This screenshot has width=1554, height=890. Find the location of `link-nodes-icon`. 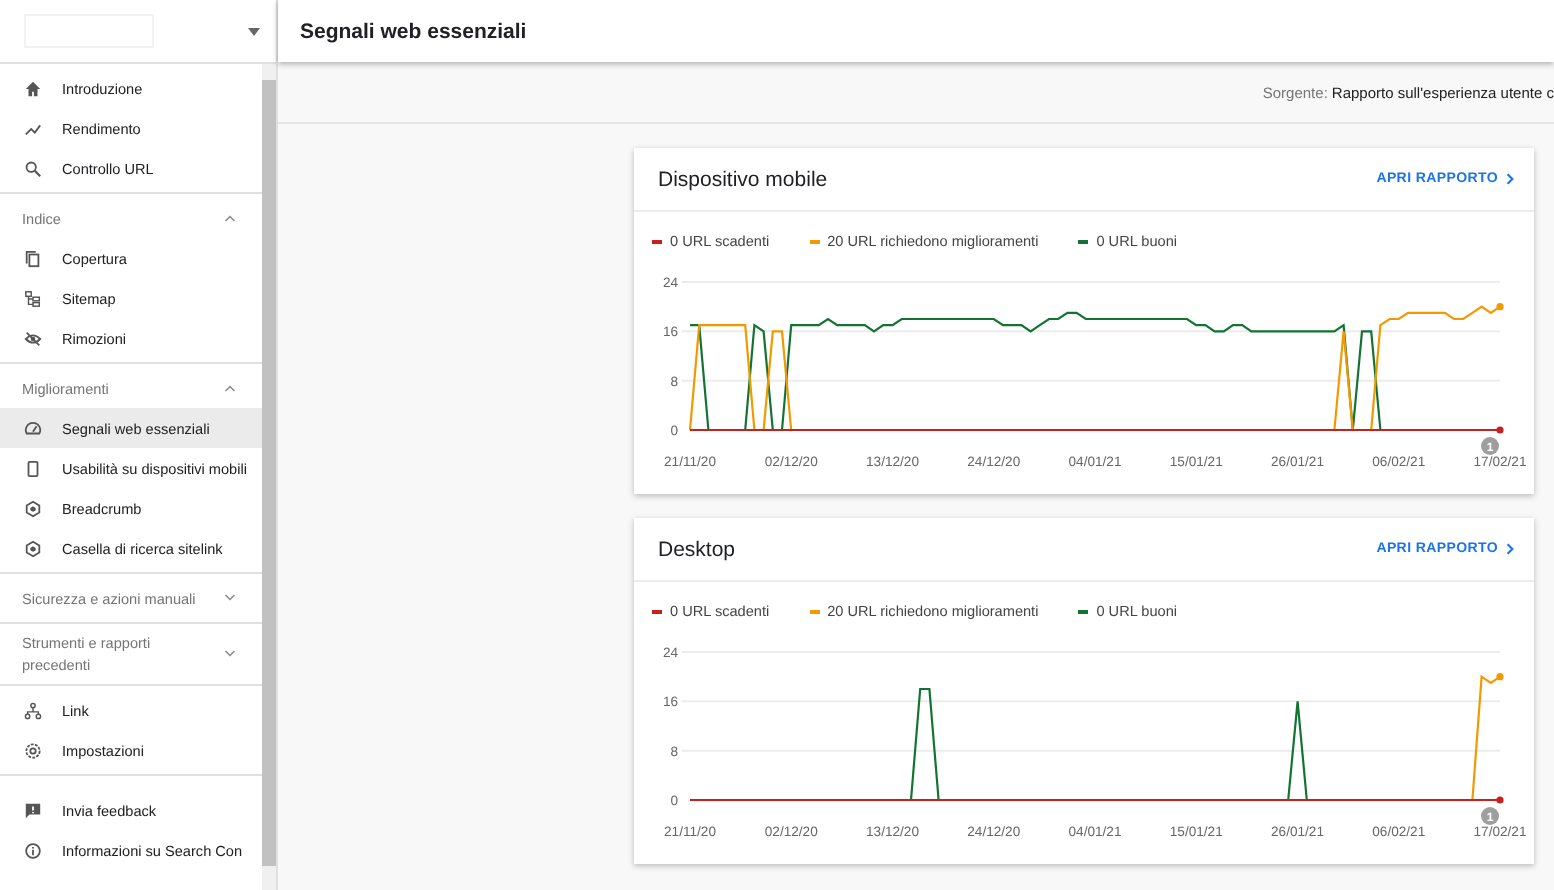

link-nodes-icon is located at coordinates (33, 710).